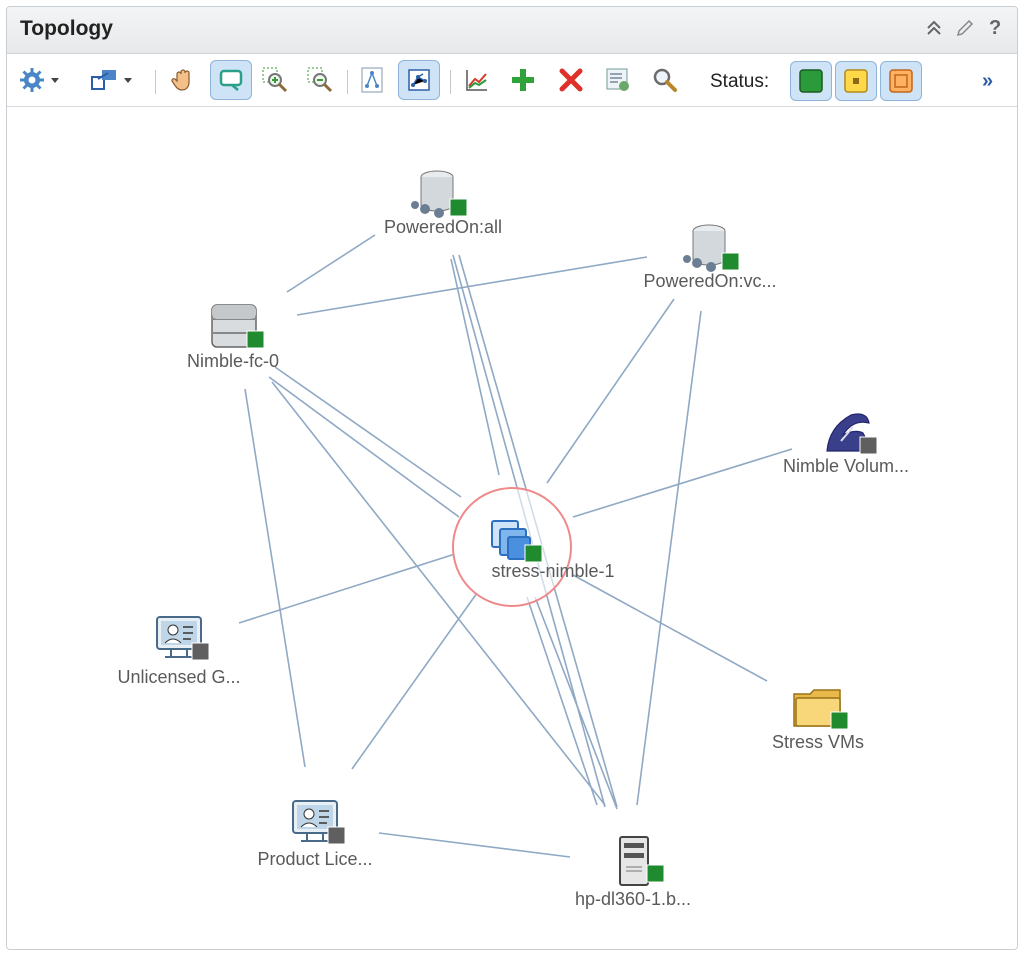  What do you see at coordinates (901, 81) in the screenshot?
I see `status-filter-minor` at bounding box center [901, 81].